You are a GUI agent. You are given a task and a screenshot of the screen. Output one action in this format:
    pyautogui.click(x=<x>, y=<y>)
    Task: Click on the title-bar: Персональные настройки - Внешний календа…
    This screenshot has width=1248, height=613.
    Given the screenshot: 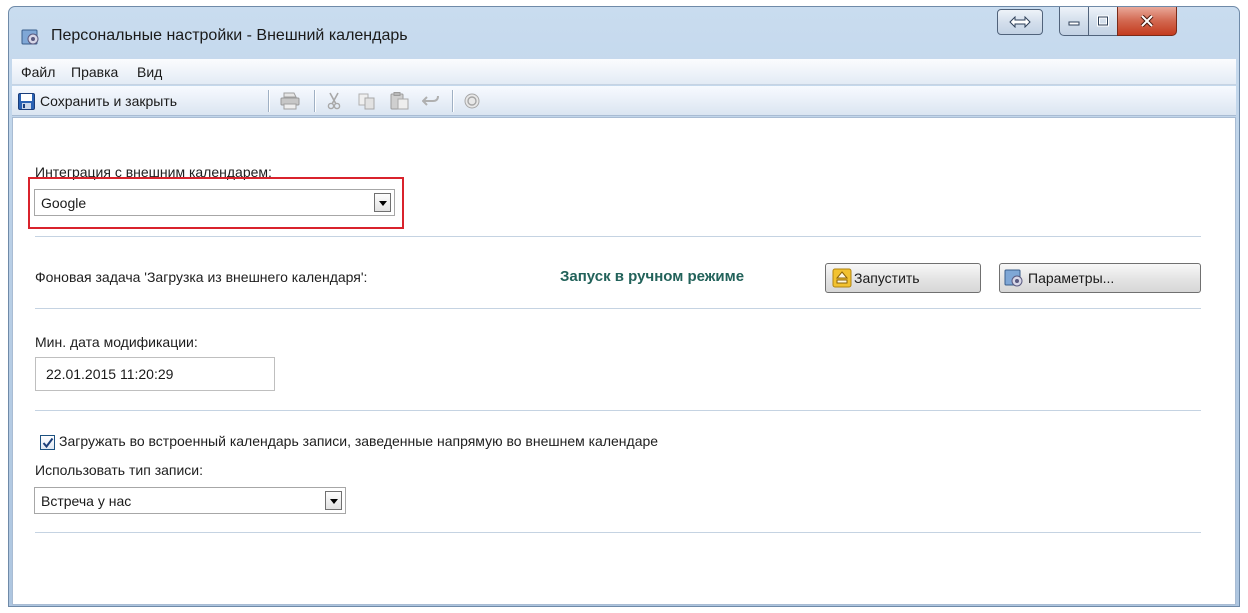 What is the action you would take?
    pyautogui.click(x=624, y=33)
    